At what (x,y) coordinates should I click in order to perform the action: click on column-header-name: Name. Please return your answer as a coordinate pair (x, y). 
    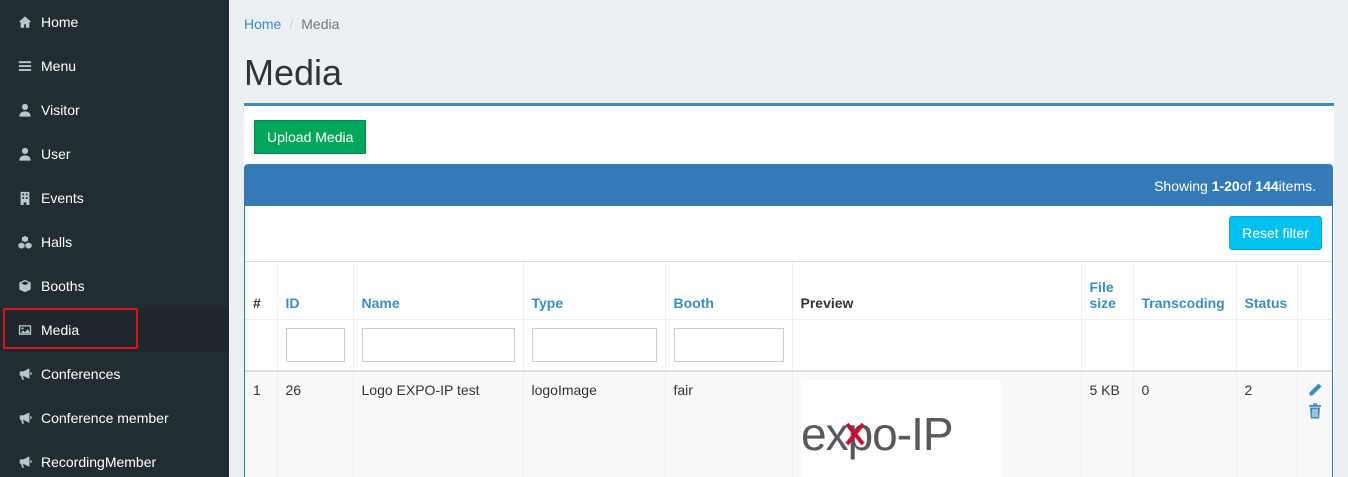
    Looking at the image, I should click on (381, 303).